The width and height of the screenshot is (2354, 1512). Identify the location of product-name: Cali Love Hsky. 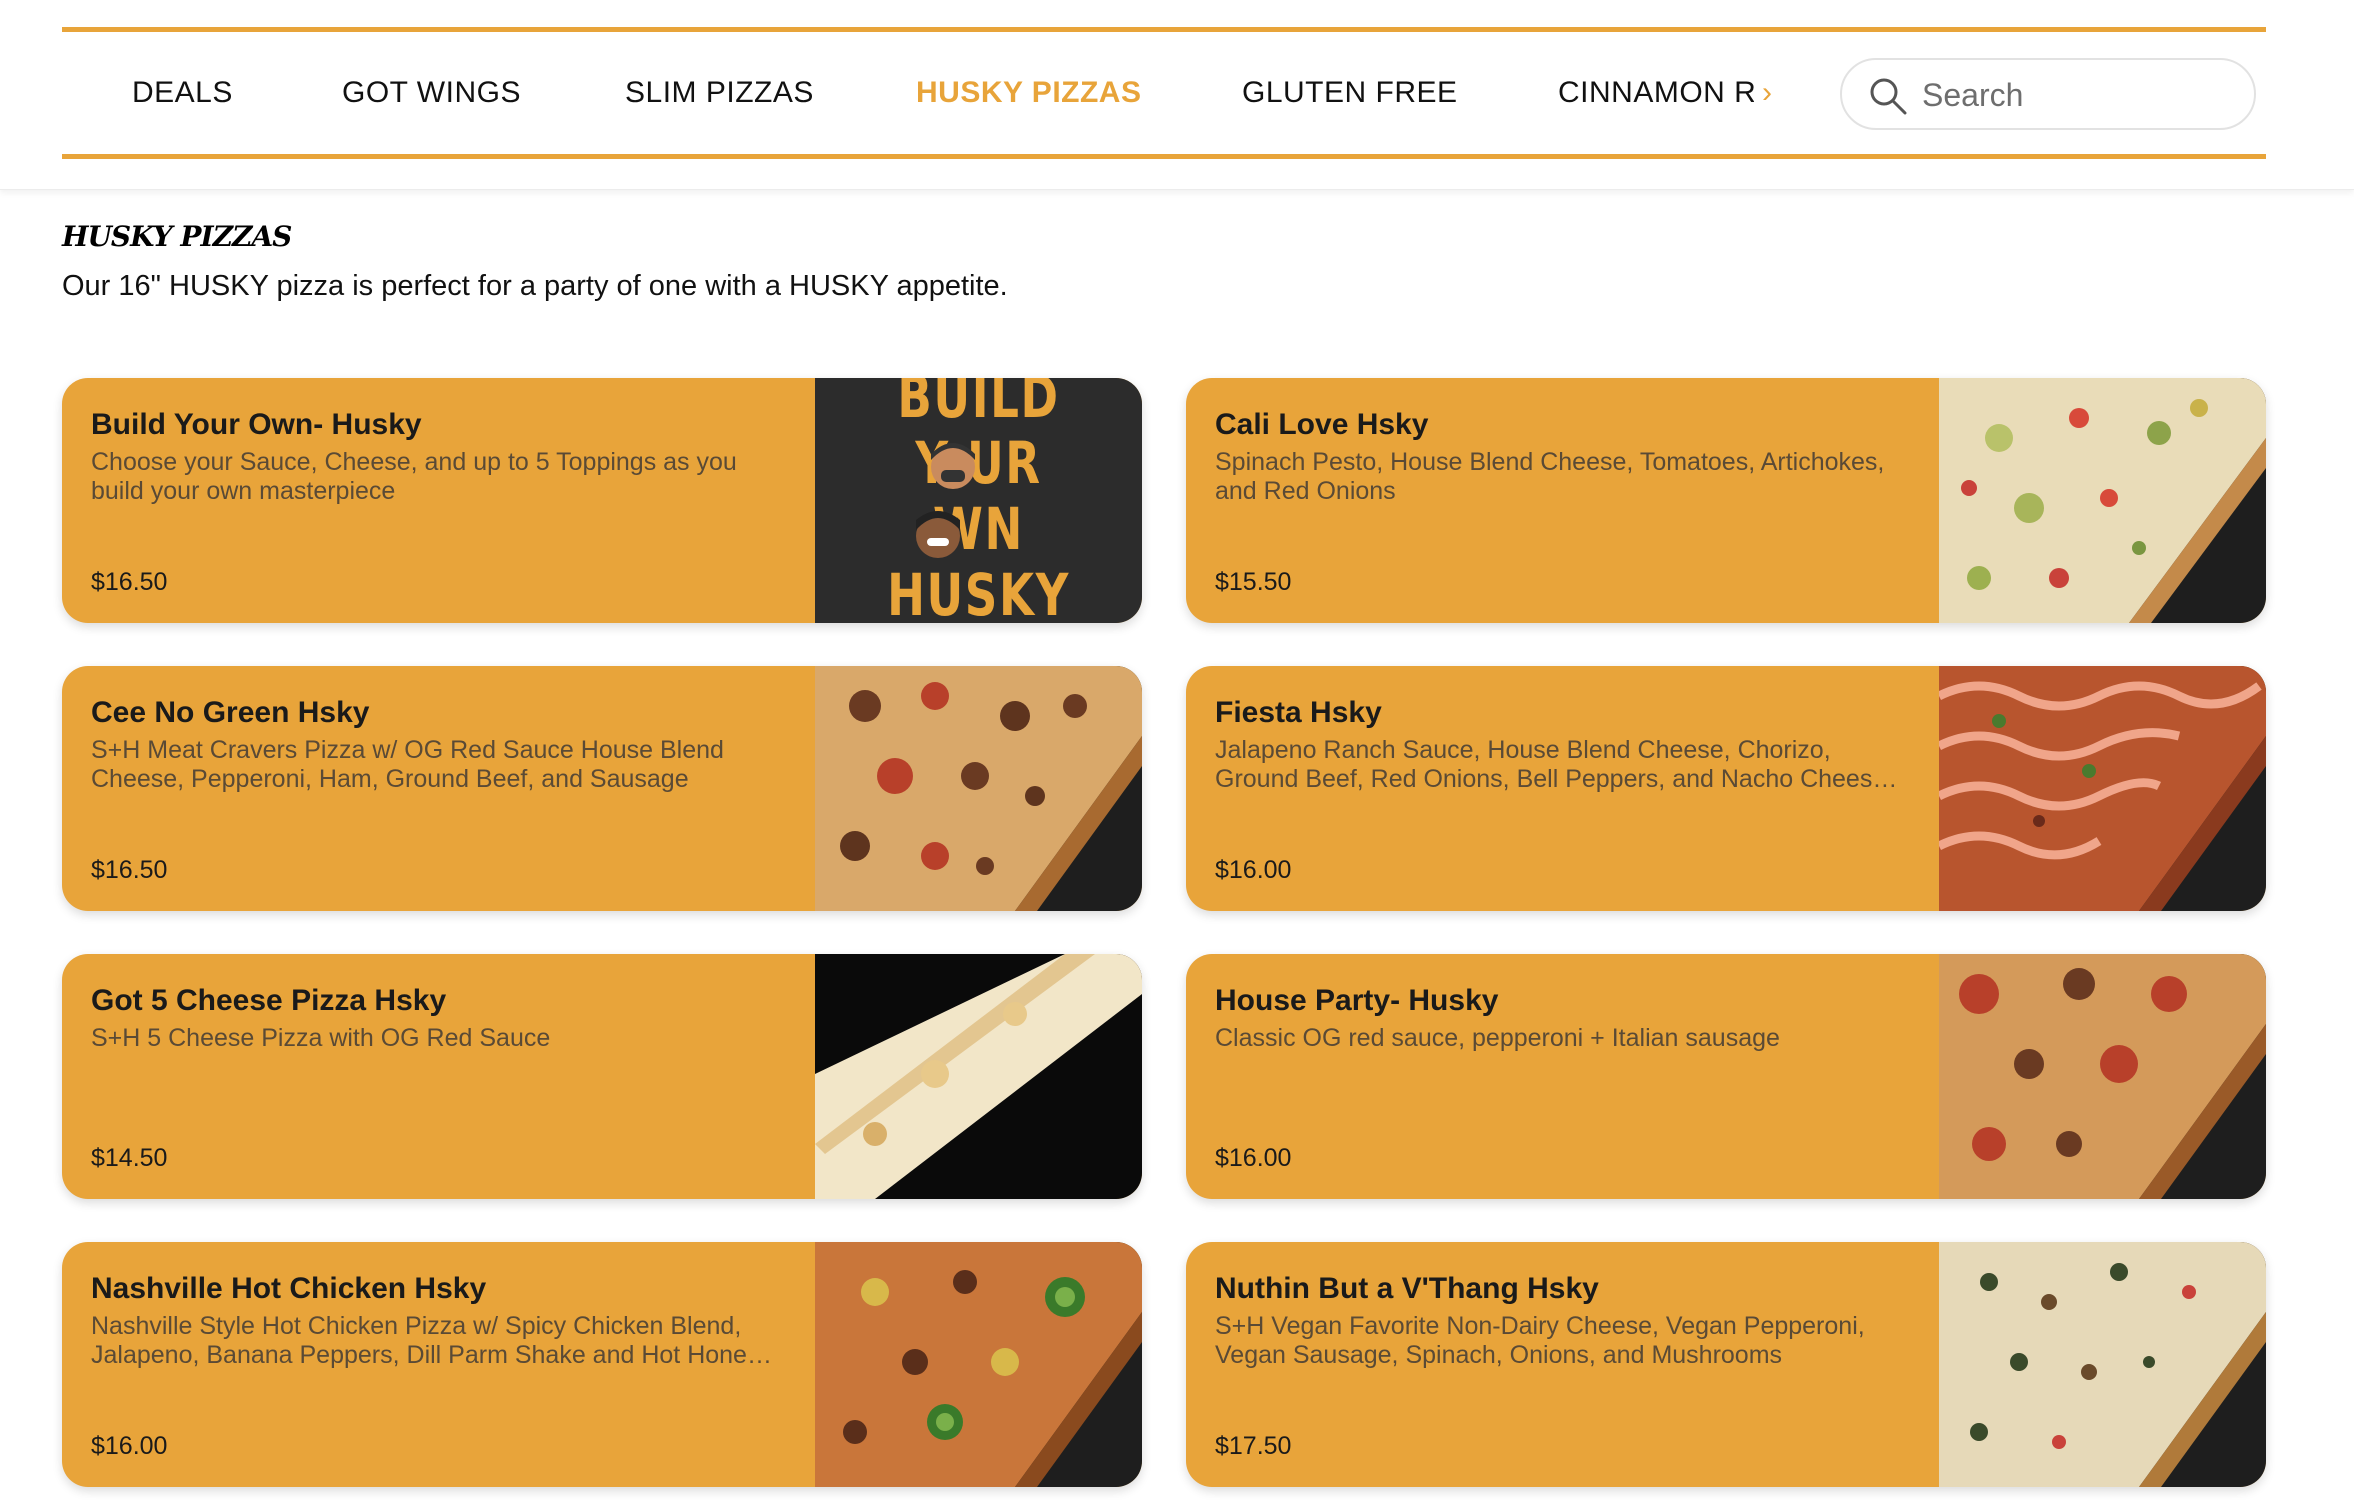
(1322, 424).